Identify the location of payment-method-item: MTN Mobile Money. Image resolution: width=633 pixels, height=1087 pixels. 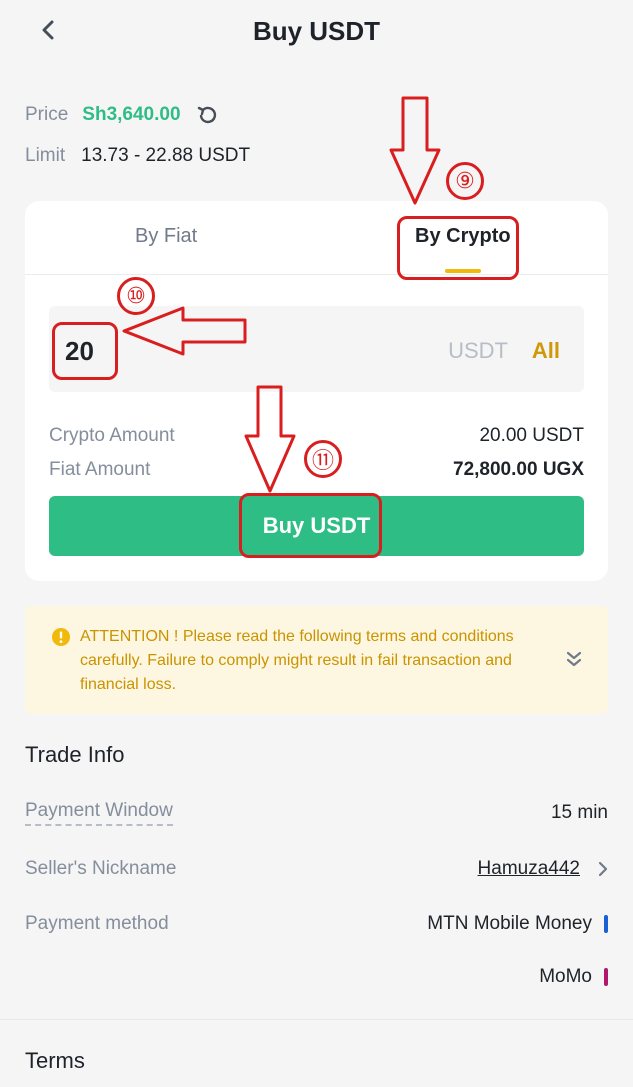
(517, 924).